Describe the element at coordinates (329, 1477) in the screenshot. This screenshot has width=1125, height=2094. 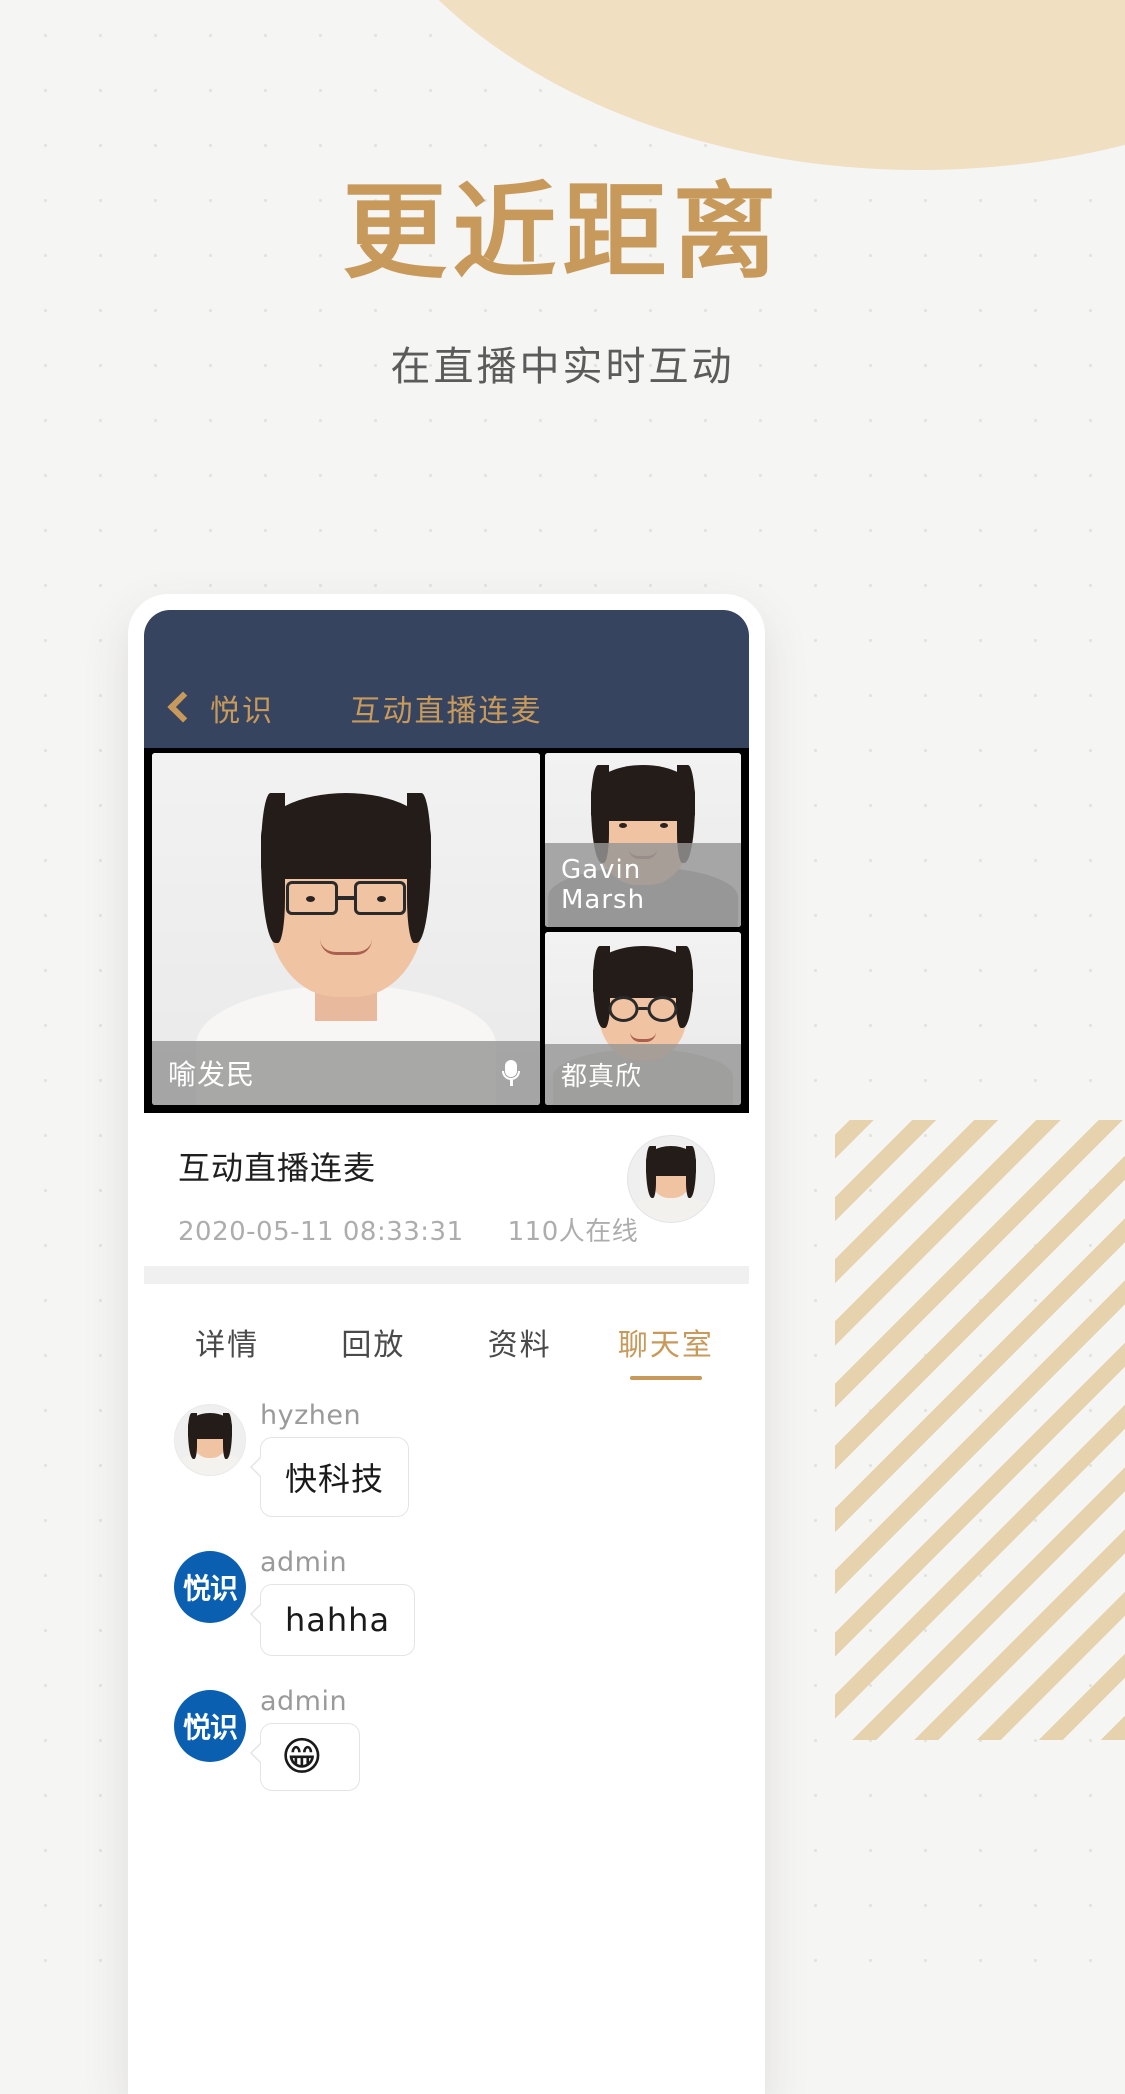
I see `chat-bubble: 快科技` at that location.